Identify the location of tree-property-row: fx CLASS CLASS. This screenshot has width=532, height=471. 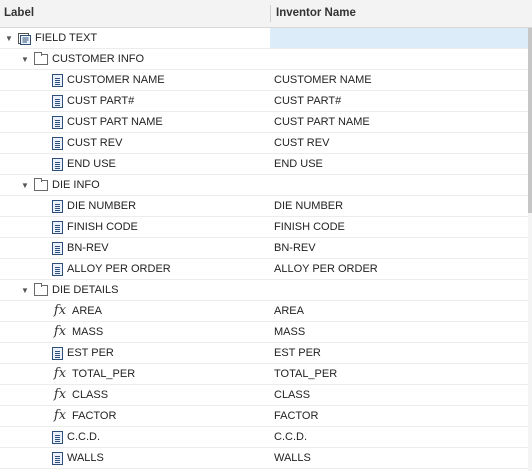
(264, 395).